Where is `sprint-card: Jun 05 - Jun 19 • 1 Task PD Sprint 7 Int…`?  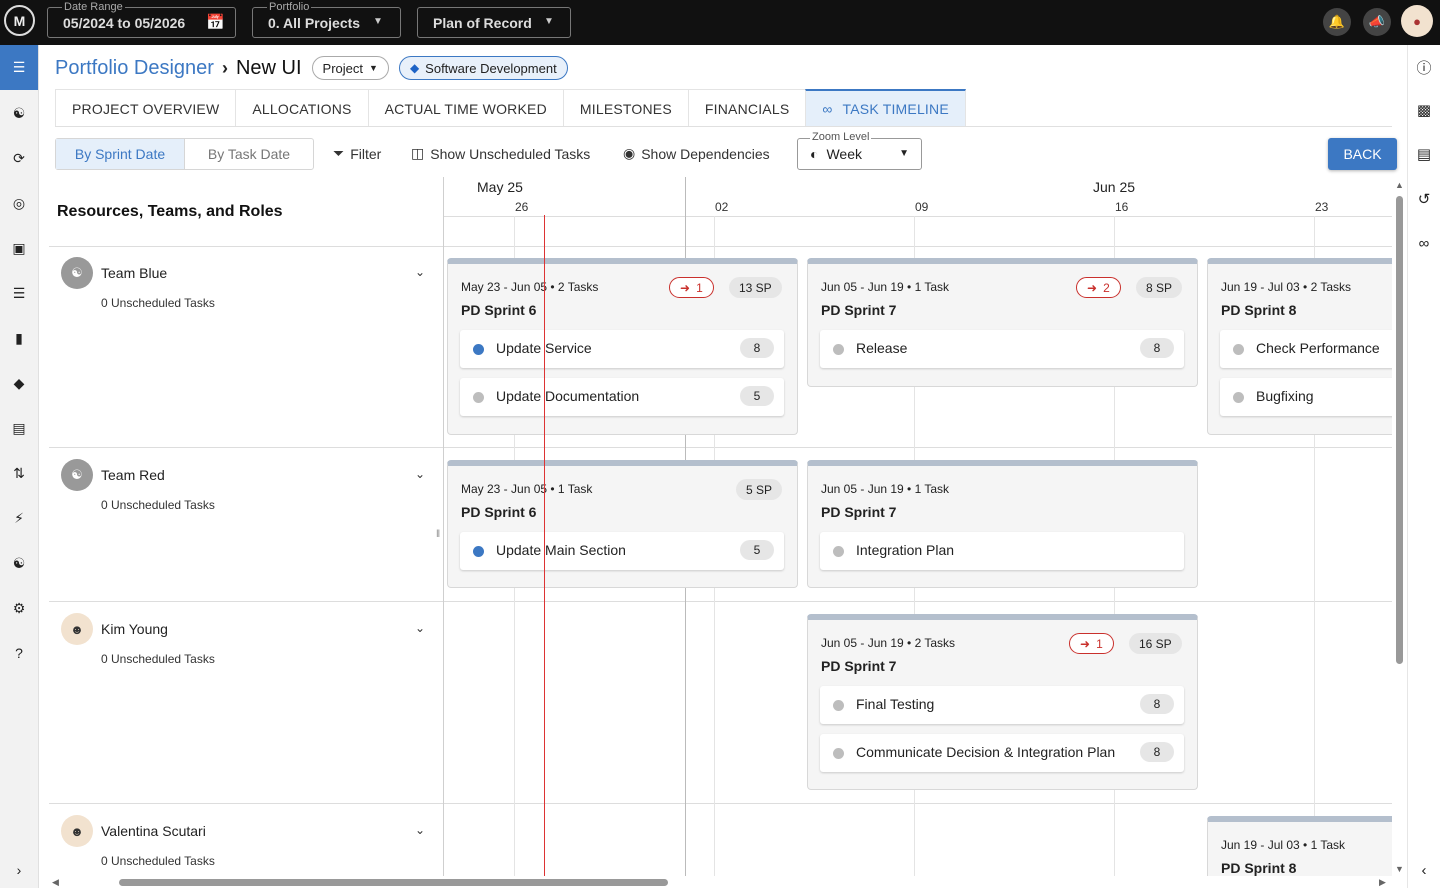 sprint-card: Jun 05 - Jun 19 • 1 Task PD Sprint 7 Int… is located at coordinates (1002, 524).